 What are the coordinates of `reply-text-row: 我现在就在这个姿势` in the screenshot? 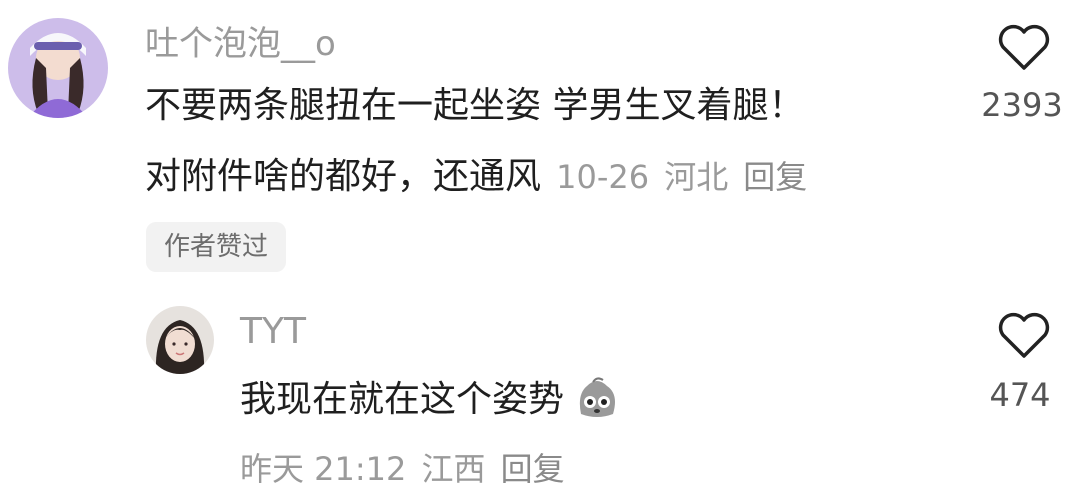 It's located at (430, 400).